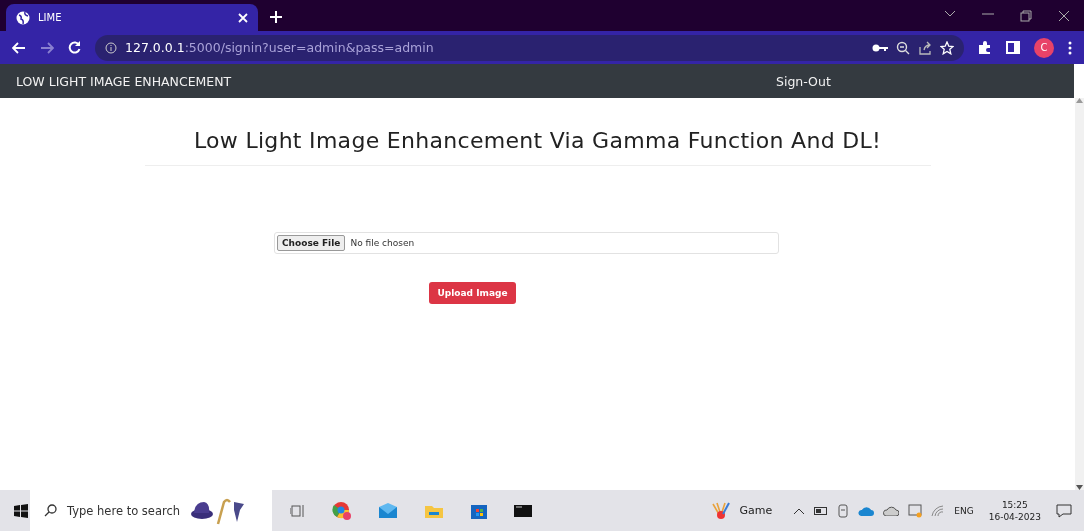 The width and height of the screenshot is (1084, 531). What do you see at coordinates (821, 510) in the screenshot?
I see `battery-icon` at bounding box center [821, 510].